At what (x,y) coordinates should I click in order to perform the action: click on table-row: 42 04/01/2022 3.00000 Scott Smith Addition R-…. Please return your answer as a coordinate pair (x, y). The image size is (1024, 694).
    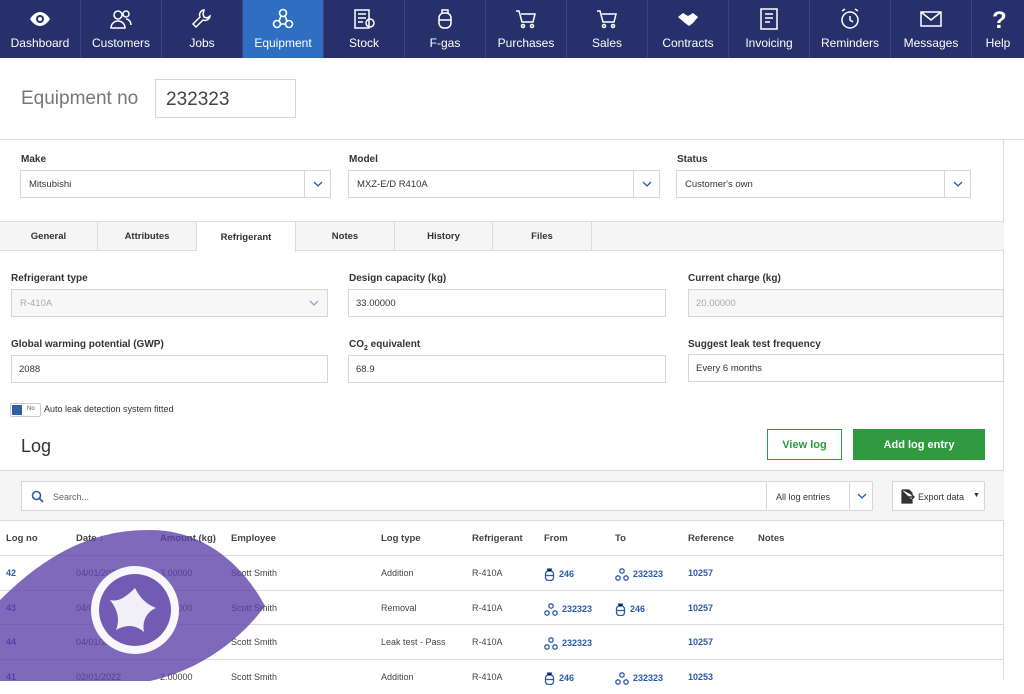
    Looking at the image, I should click on (502, 572).